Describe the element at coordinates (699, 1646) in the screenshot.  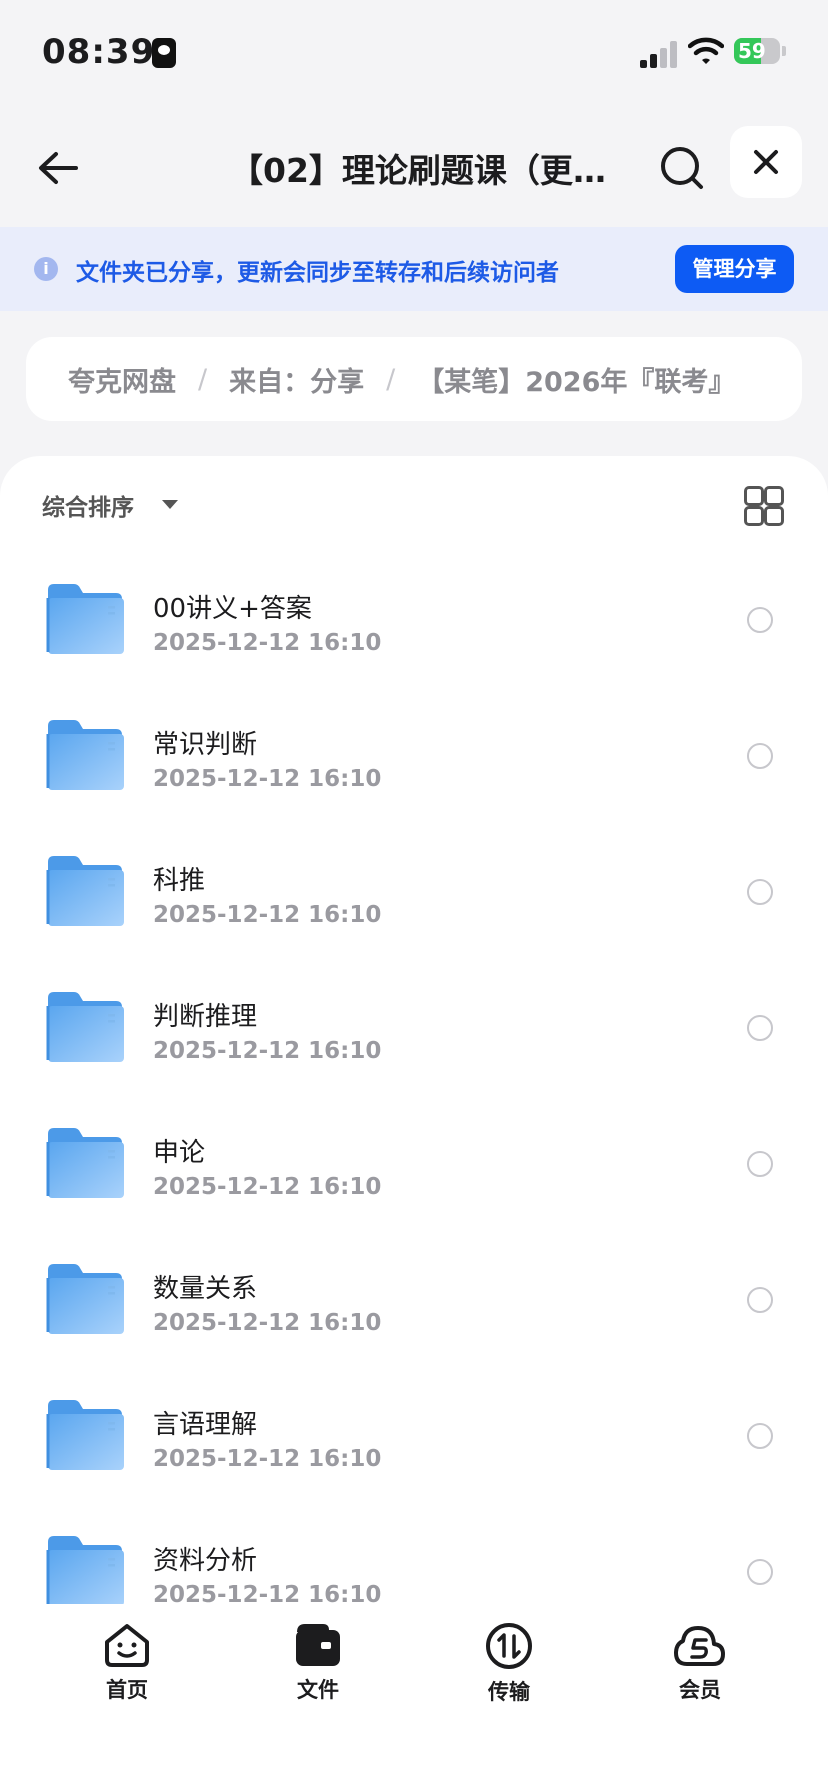
I see `cloud-s-icon` at that location.